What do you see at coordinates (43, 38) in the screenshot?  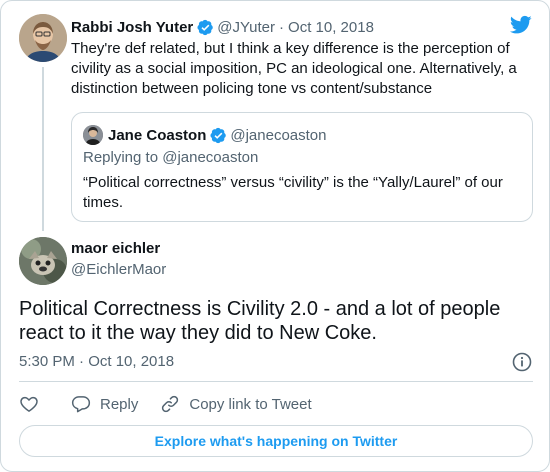 I see `avatar-yuter` at bounding box center [43, 38].